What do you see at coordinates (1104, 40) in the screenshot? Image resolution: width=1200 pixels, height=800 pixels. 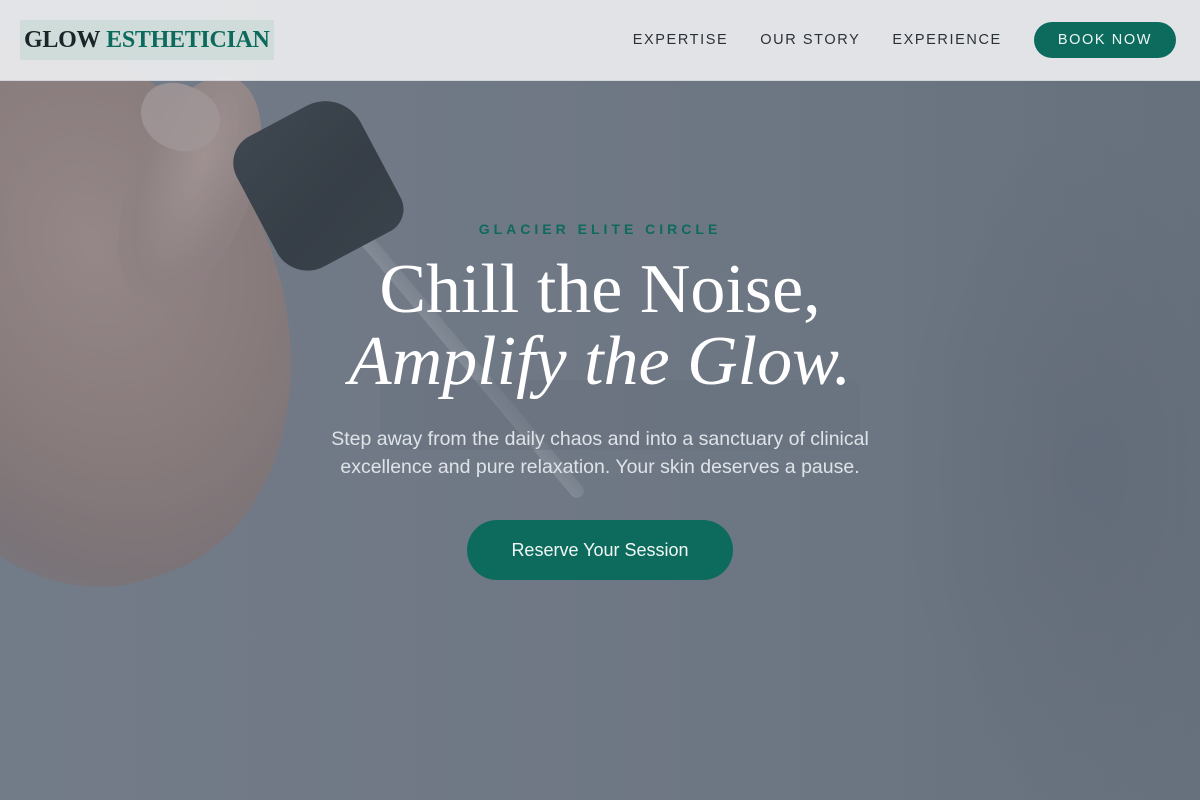 I see `book-now-button: BOOK NOW` at bounding box center [1104, 40].